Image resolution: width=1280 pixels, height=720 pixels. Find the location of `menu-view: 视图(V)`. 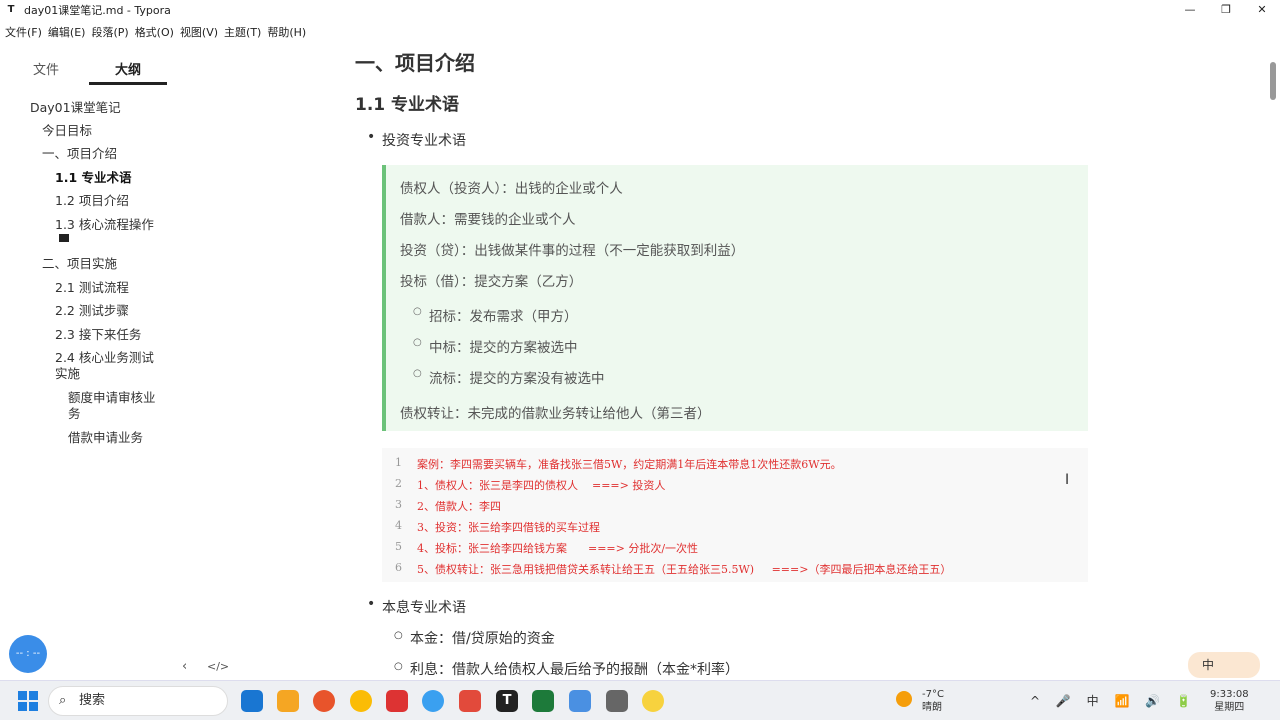

menu-view: 视图(V) is located at coordinates (199, 32).